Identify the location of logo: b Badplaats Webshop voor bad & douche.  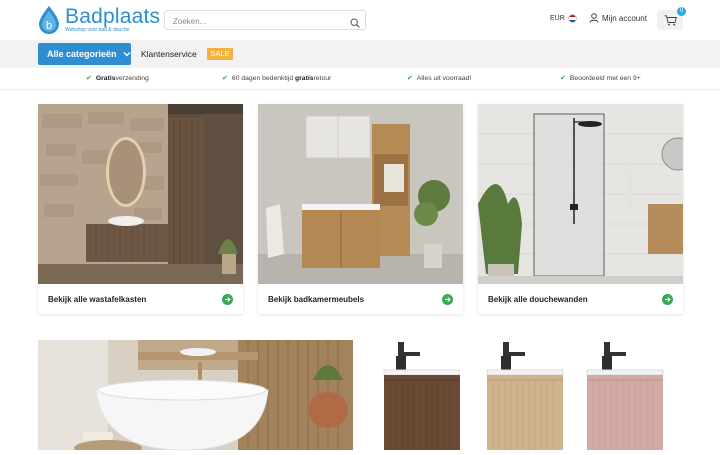
(98, 20).